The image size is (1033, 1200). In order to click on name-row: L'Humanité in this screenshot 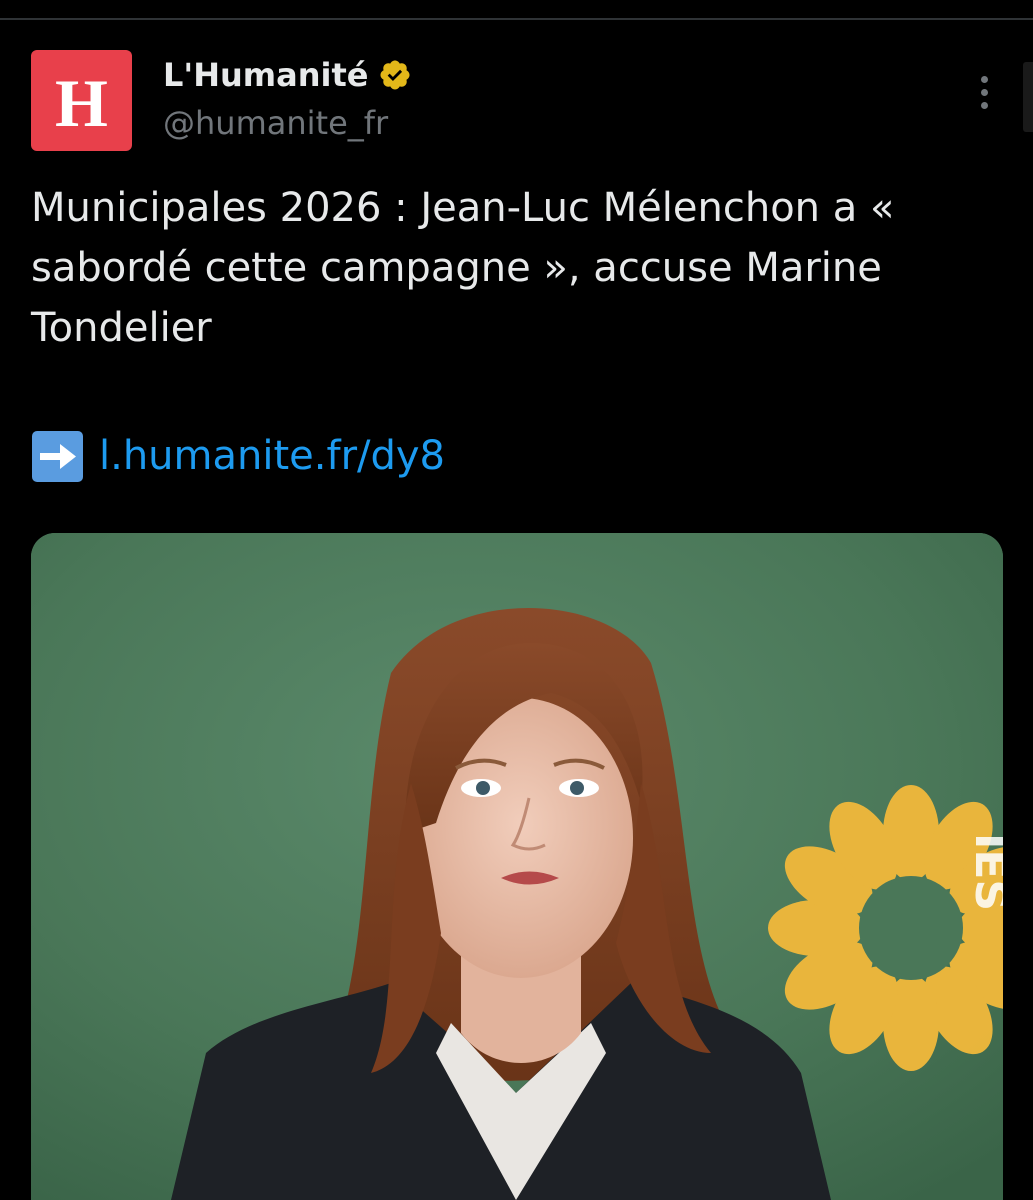, I will do `click(287, 75)`.